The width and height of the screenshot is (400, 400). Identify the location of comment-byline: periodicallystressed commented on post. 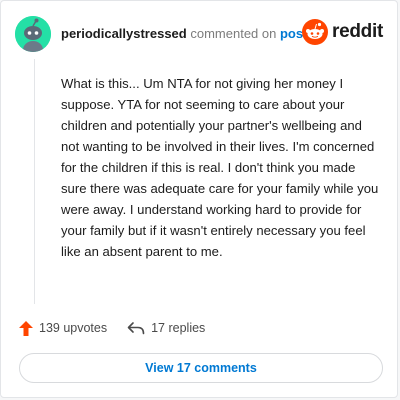
(184, 33).